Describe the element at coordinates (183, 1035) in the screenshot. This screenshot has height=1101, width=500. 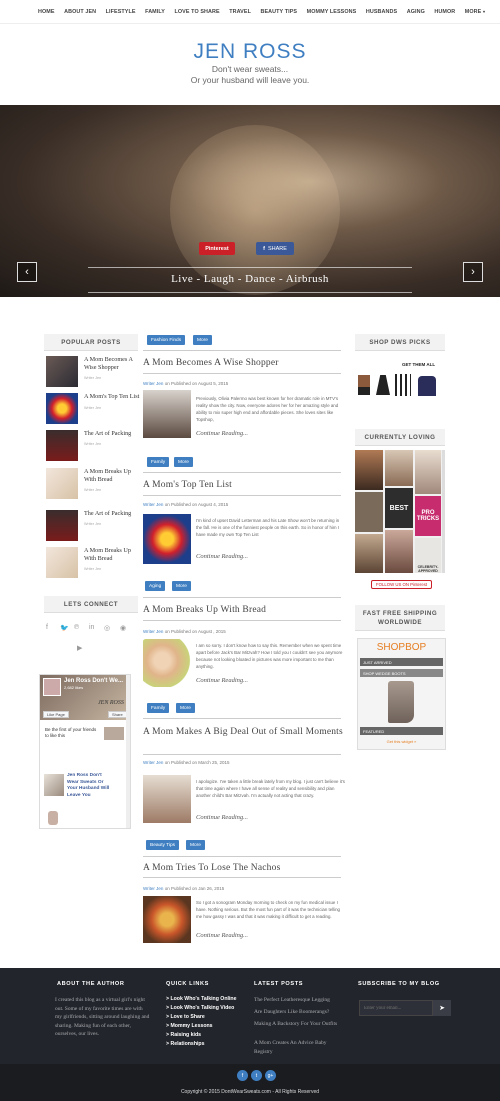
I see `quick-link: > Raising kids` at that location.